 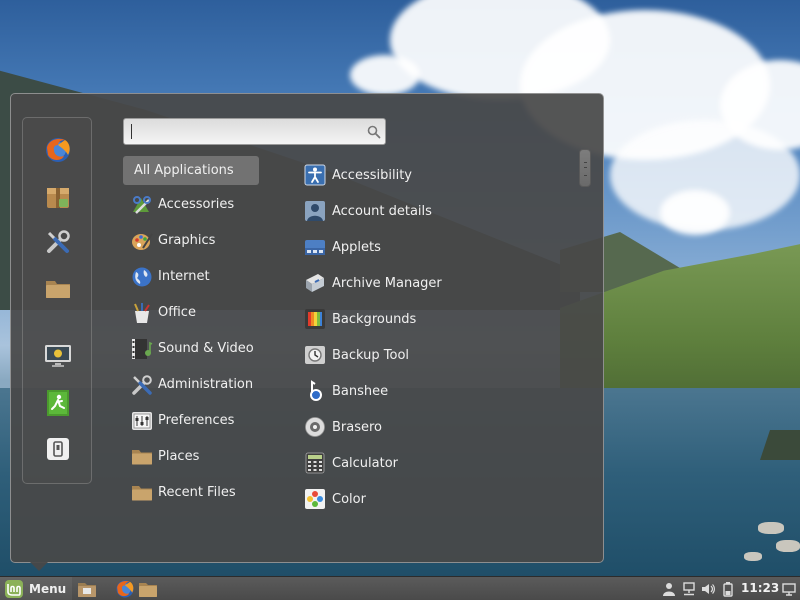 I want to click on category-accessories: Accessories, so click(x=191, y=204).